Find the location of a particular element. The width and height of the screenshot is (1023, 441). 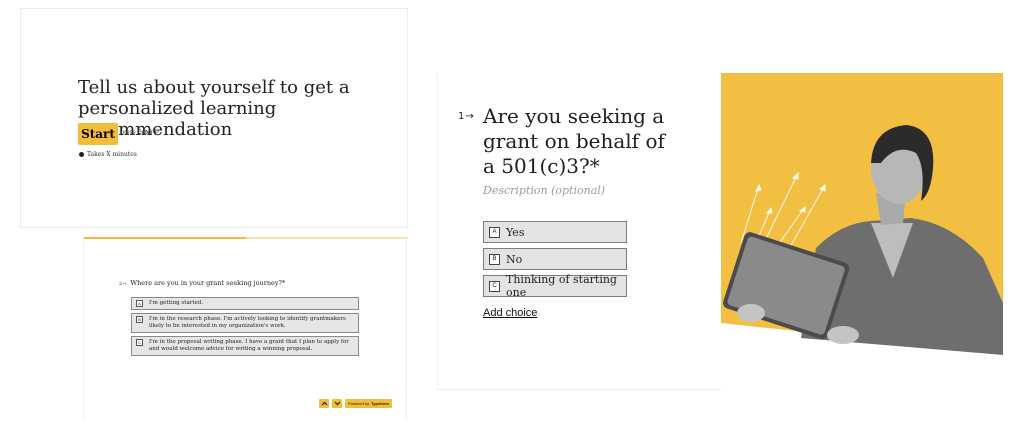

chevron-down-icon is located at coordinates (337, 403).